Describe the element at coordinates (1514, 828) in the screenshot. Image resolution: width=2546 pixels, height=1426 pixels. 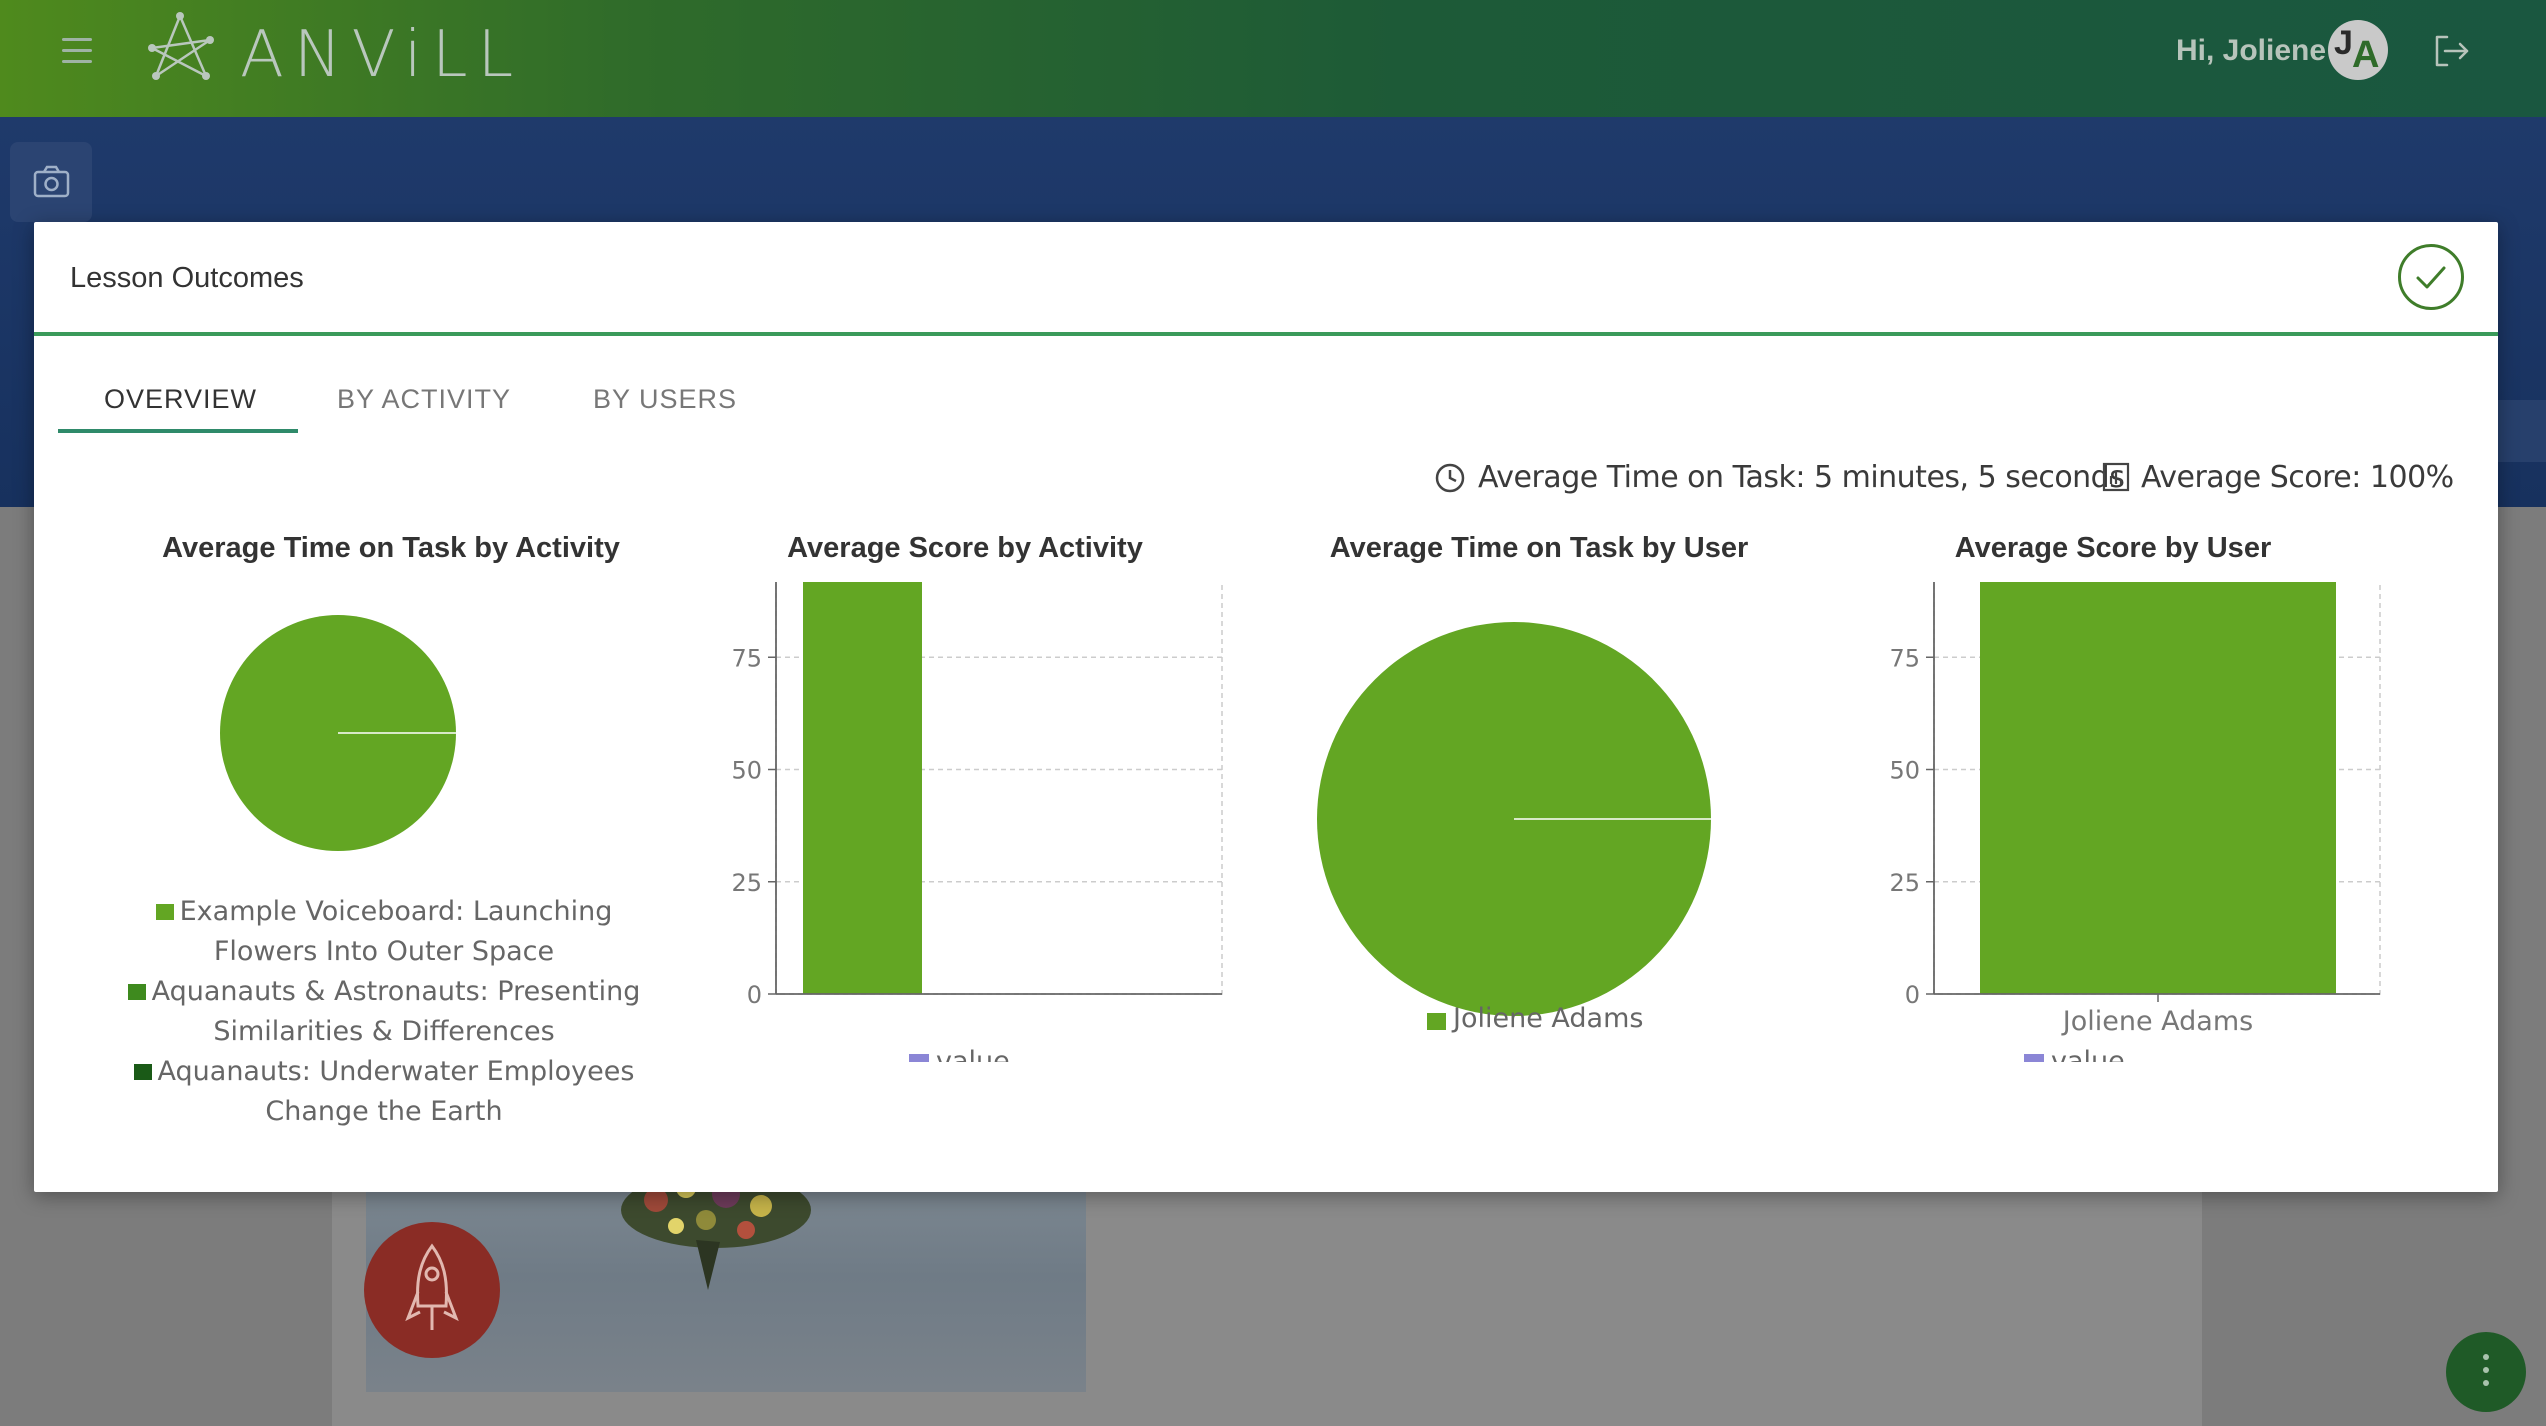
I see `pie-chart-user-time: Joliene Adams` at that location.